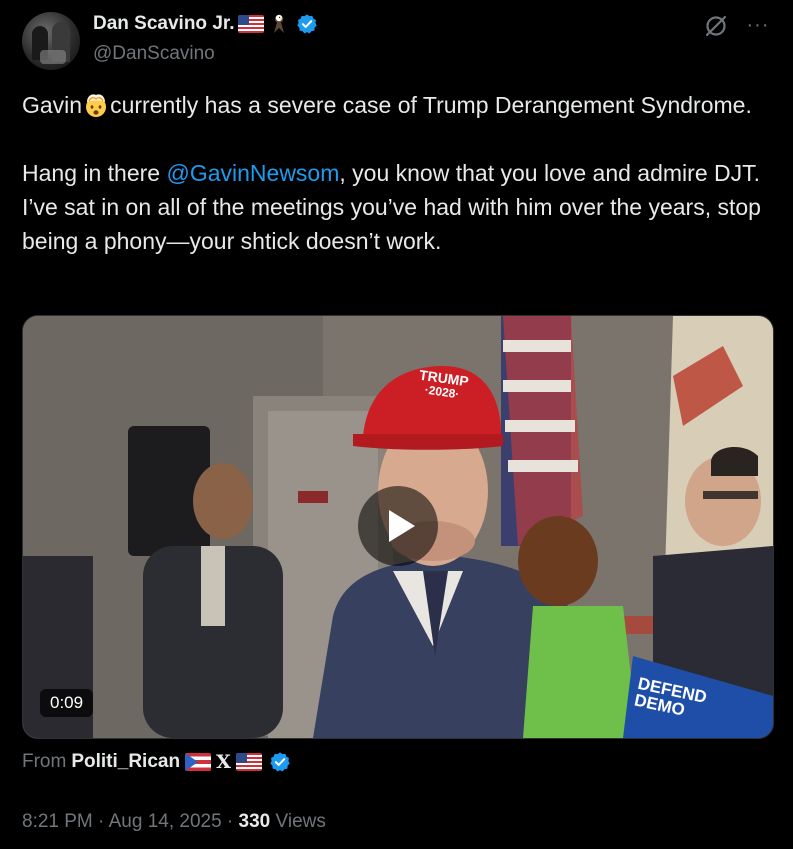 Image resolution: width=793 pixels, height=849 pixels. I want to click on source-account-link: Politi_Rican, so click(125, 762).